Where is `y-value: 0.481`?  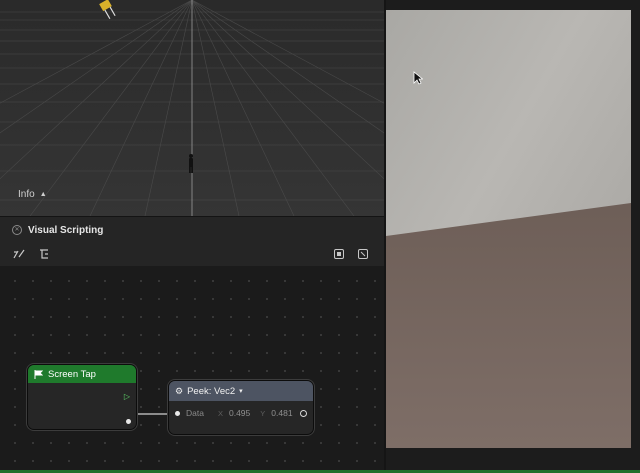 y-value: 0.481 is located at coordinates (282, 413).